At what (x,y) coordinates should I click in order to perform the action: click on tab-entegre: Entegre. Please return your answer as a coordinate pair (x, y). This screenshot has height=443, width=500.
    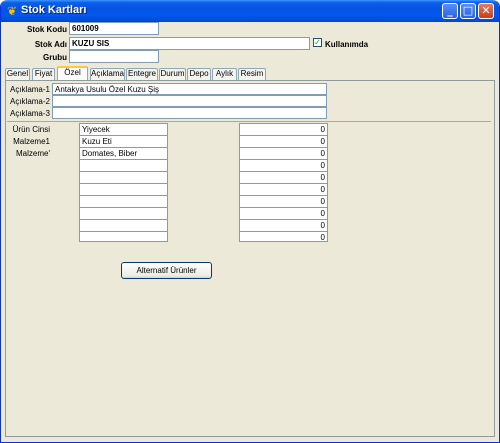
    Looking at the image, I should click on (142, 74).